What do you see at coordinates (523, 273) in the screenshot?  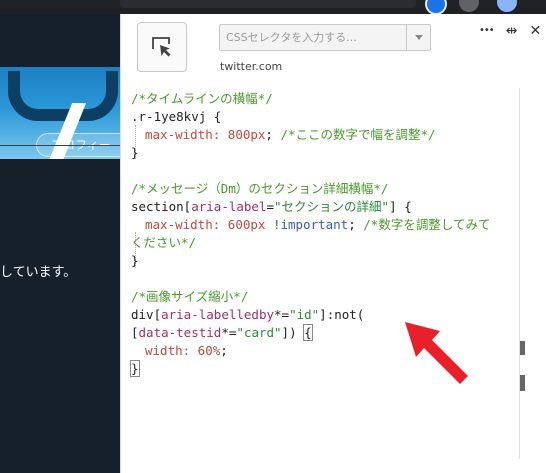 I see `editor-scrollbar` at bounding box center [523, 273].